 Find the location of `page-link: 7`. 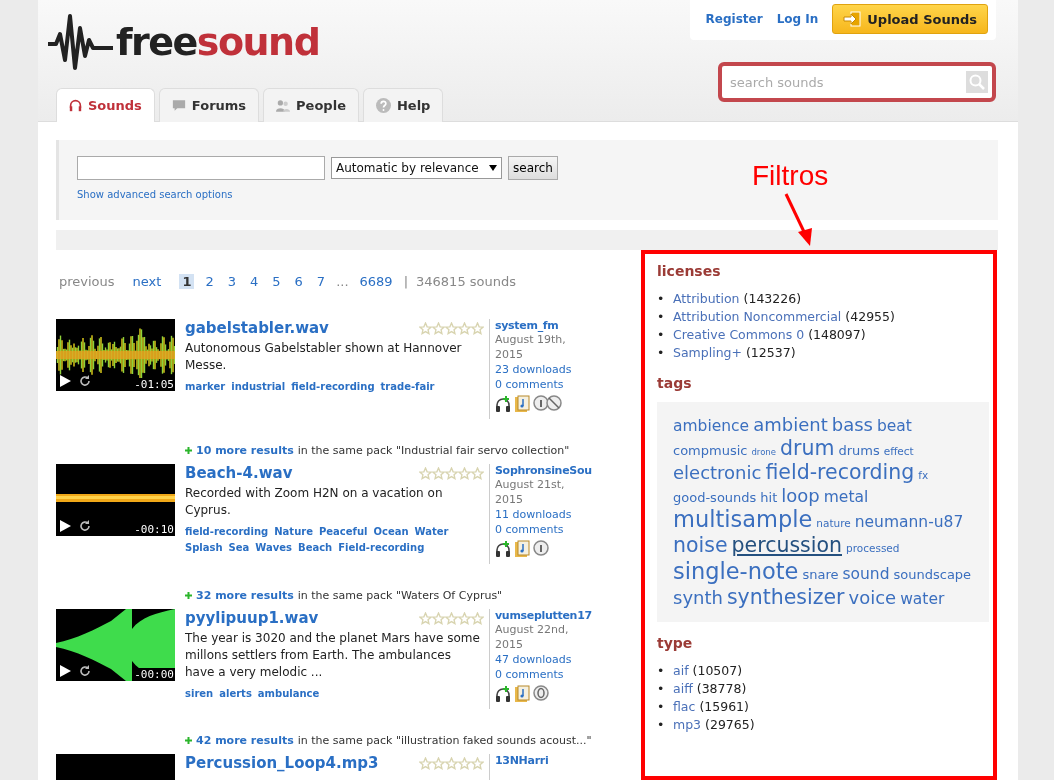

page-link: 7 is located at coordinates (321, 281).